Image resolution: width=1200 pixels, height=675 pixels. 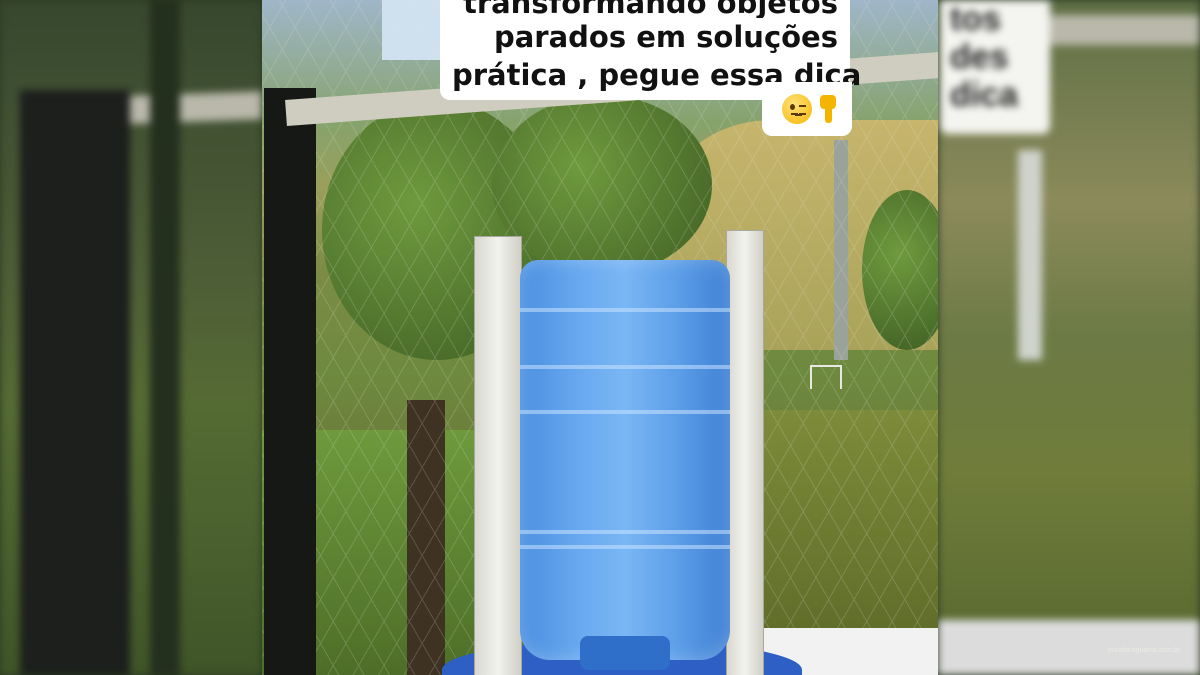 I want to click on caption-emojis, so click(x=807, y=109).